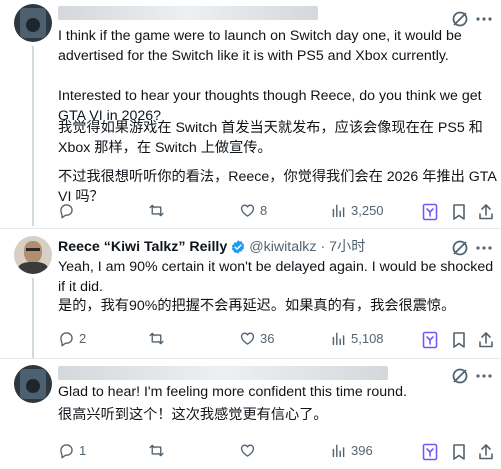  I want to click on like-button: 36, so click(256, 338).